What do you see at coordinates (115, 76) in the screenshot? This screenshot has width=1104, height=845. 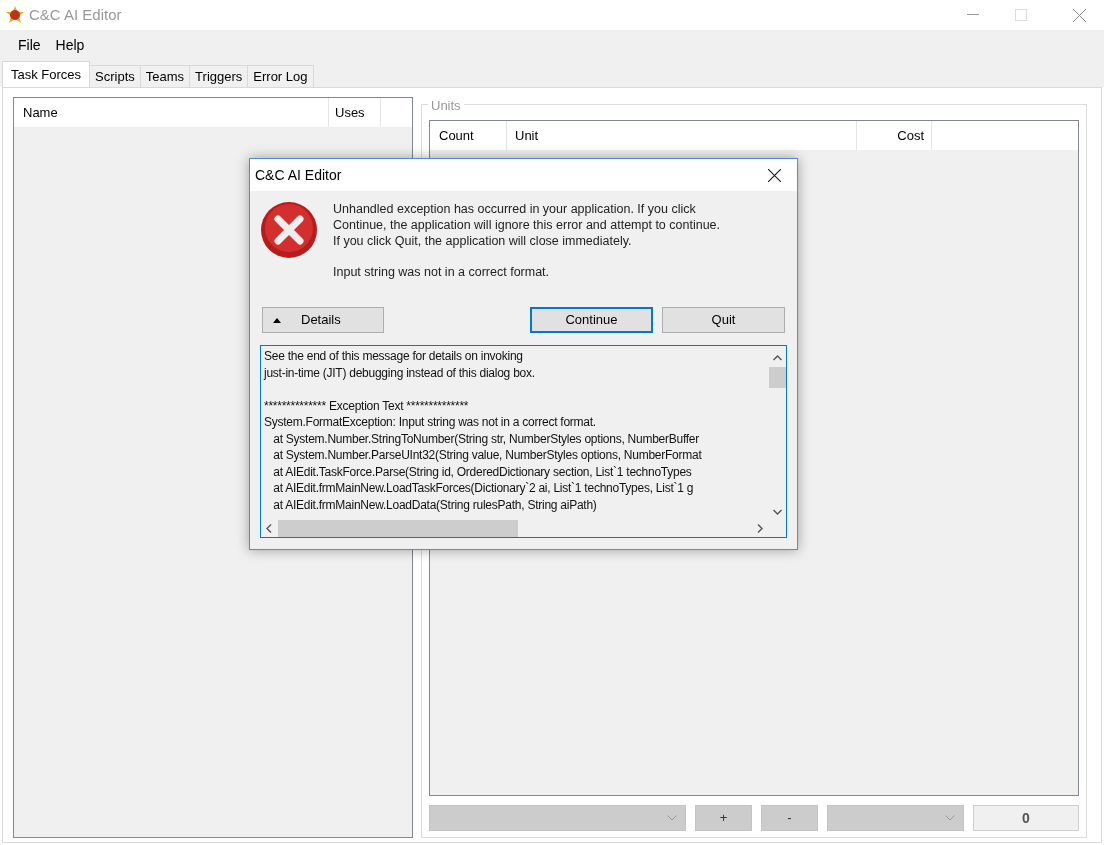 I see `tab: Scripts` at bounding box center [115, 76].